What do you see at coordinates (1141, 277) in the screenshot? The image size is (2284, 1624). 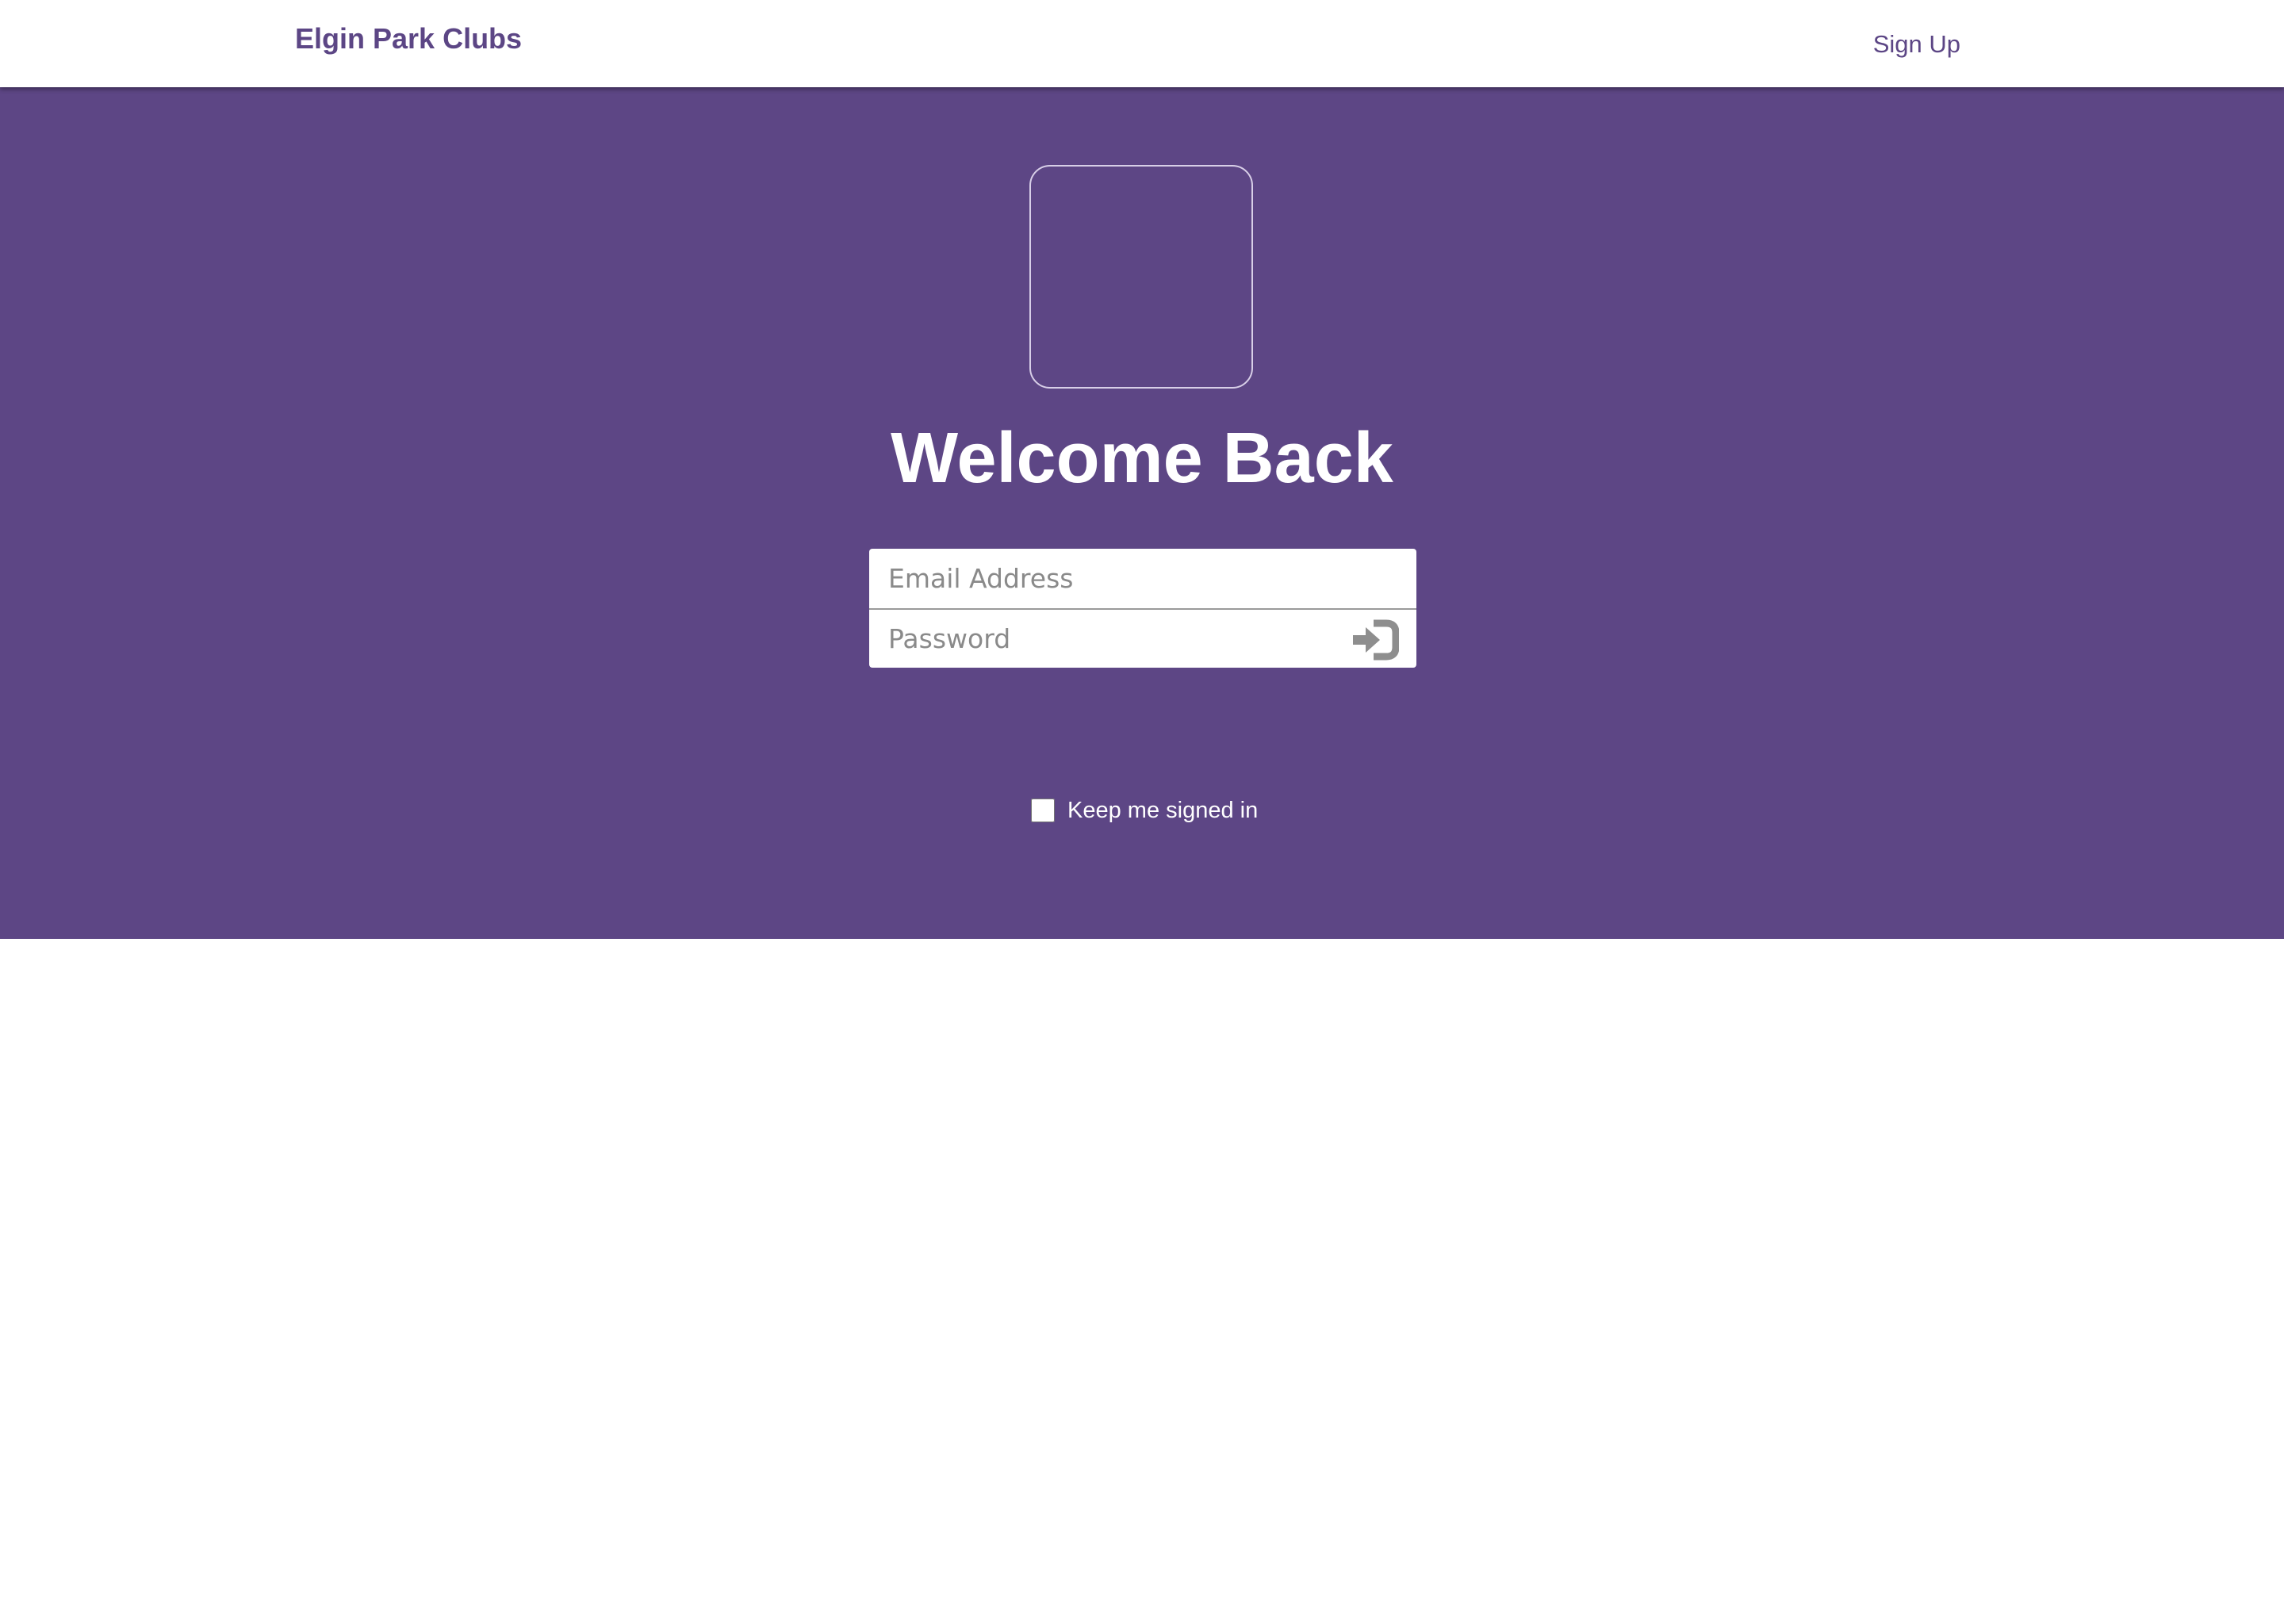 I see `club-logo-placeholder` at bounding box center [1141, 277].